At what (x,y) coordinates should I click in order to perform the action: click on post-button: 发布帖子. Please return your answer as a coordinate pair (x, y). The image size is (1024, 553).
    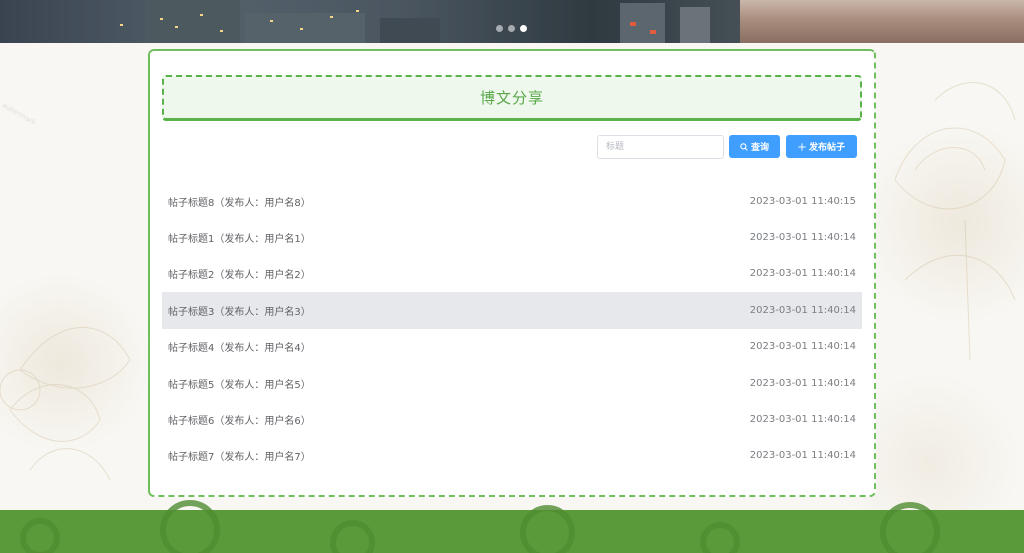
    Looking at the image, I should click on (821, 146).